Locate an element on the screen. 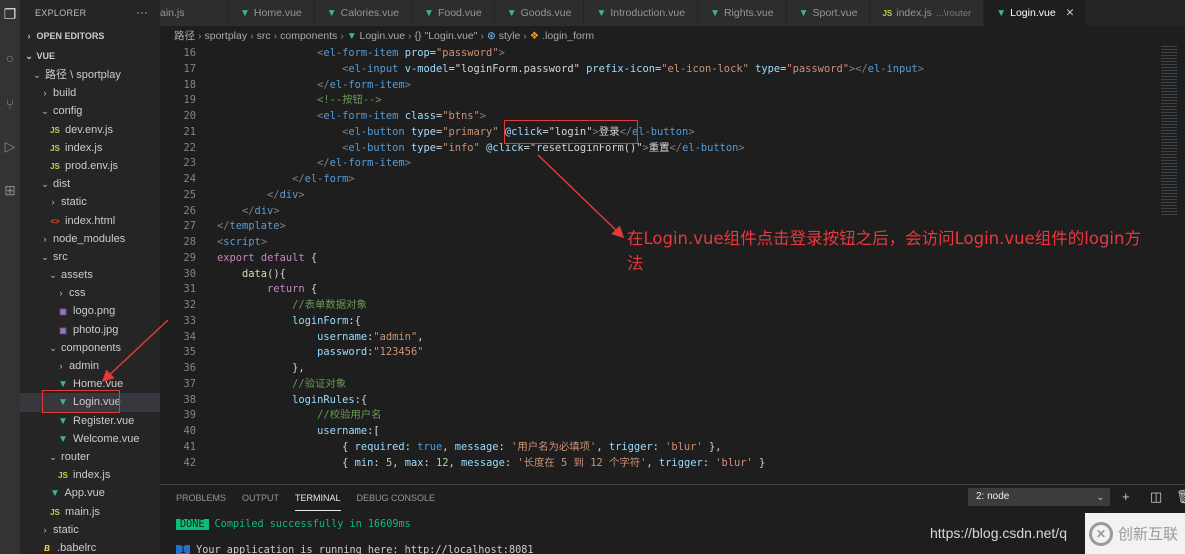 Image resolution: width=1185 pixels, height=554 pixels. panel-tab-problems: PROBLEMS is located at coordinates (201, 501).